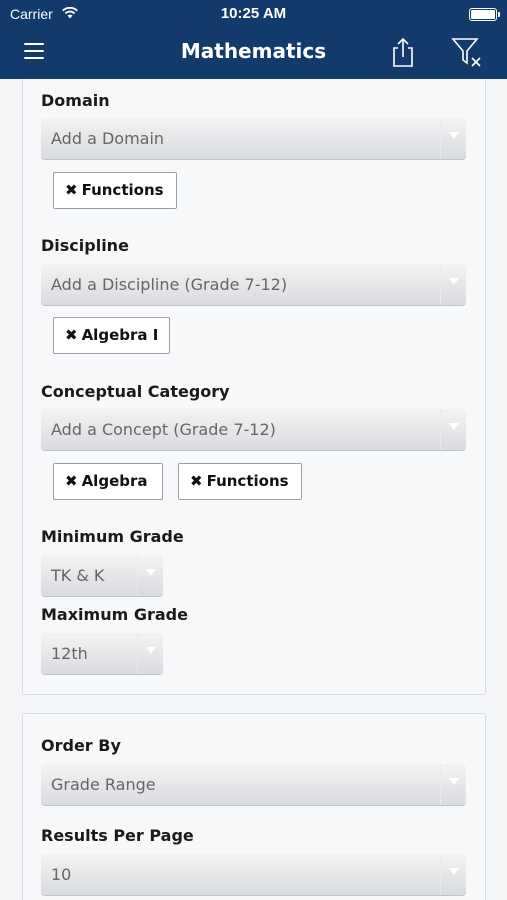 This screenshot has width=507, height=900. I want to click on order-by-select: Grade Range, so click(253, 784).